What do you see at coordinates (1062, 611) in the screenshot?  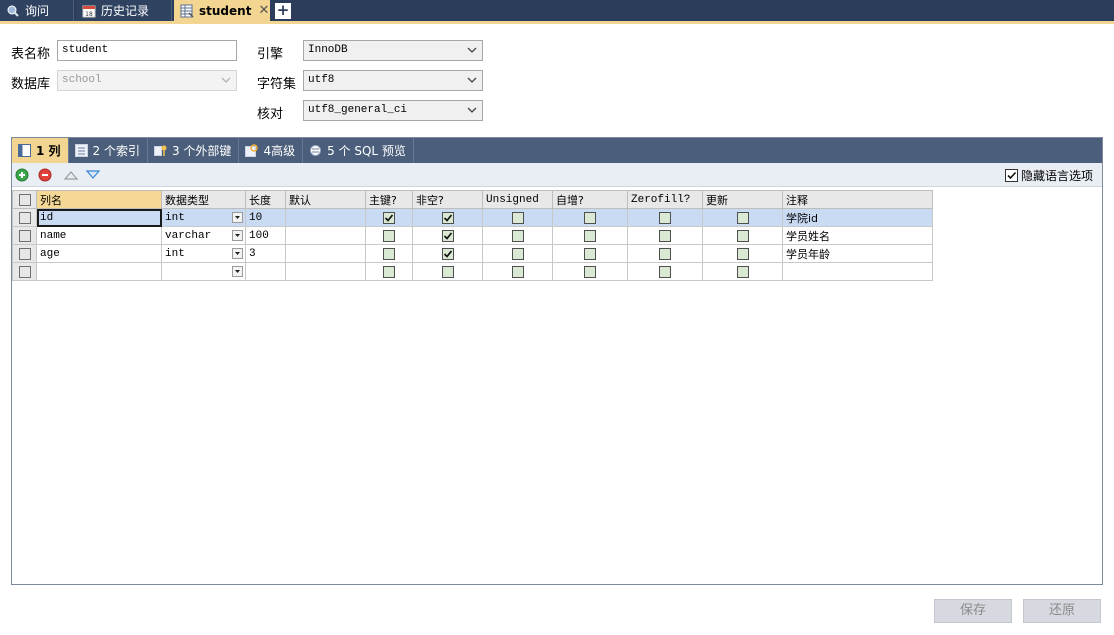 I see `revert-button: 还原` at bounding box center [1062, 611].